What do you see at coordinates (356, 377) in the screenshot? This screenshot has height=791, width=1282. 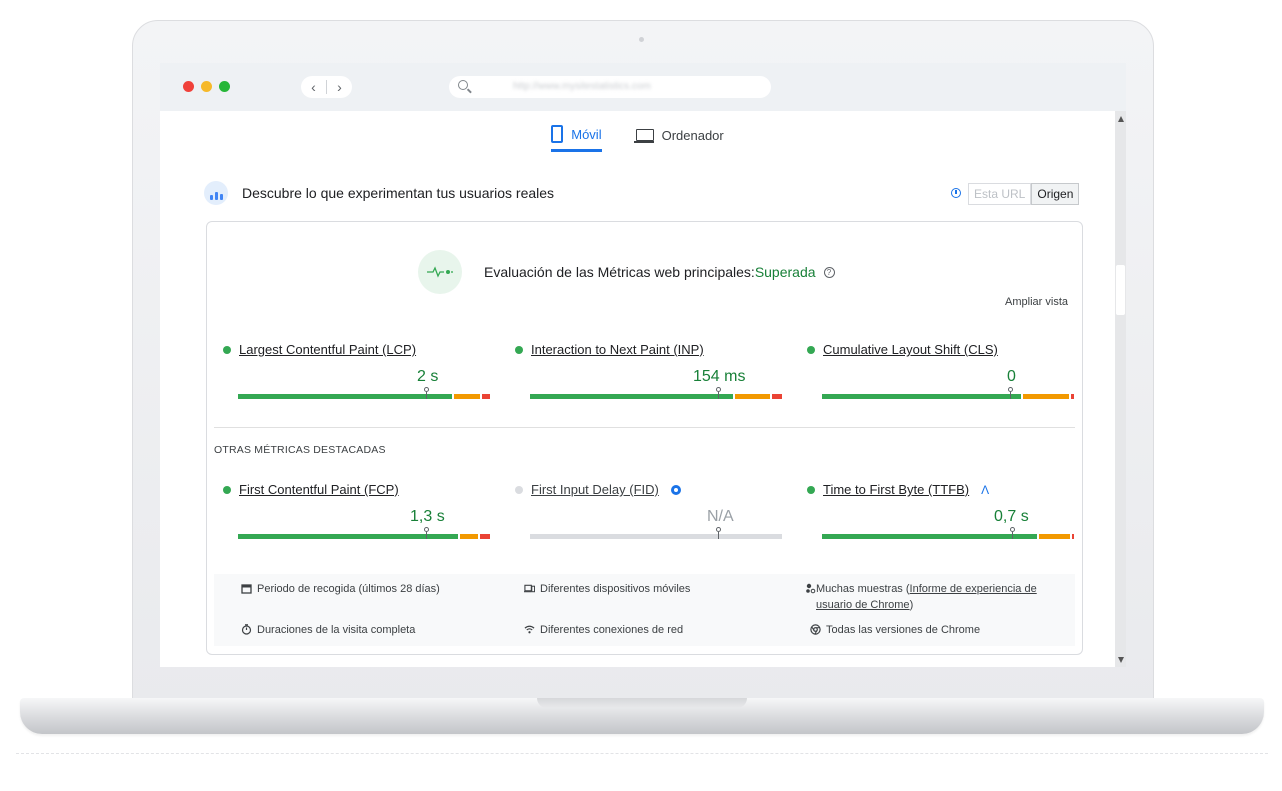 I see `metric-lcp: Largest Contentful Paint (LCP) 2 s` at bounding box center [356, 377].